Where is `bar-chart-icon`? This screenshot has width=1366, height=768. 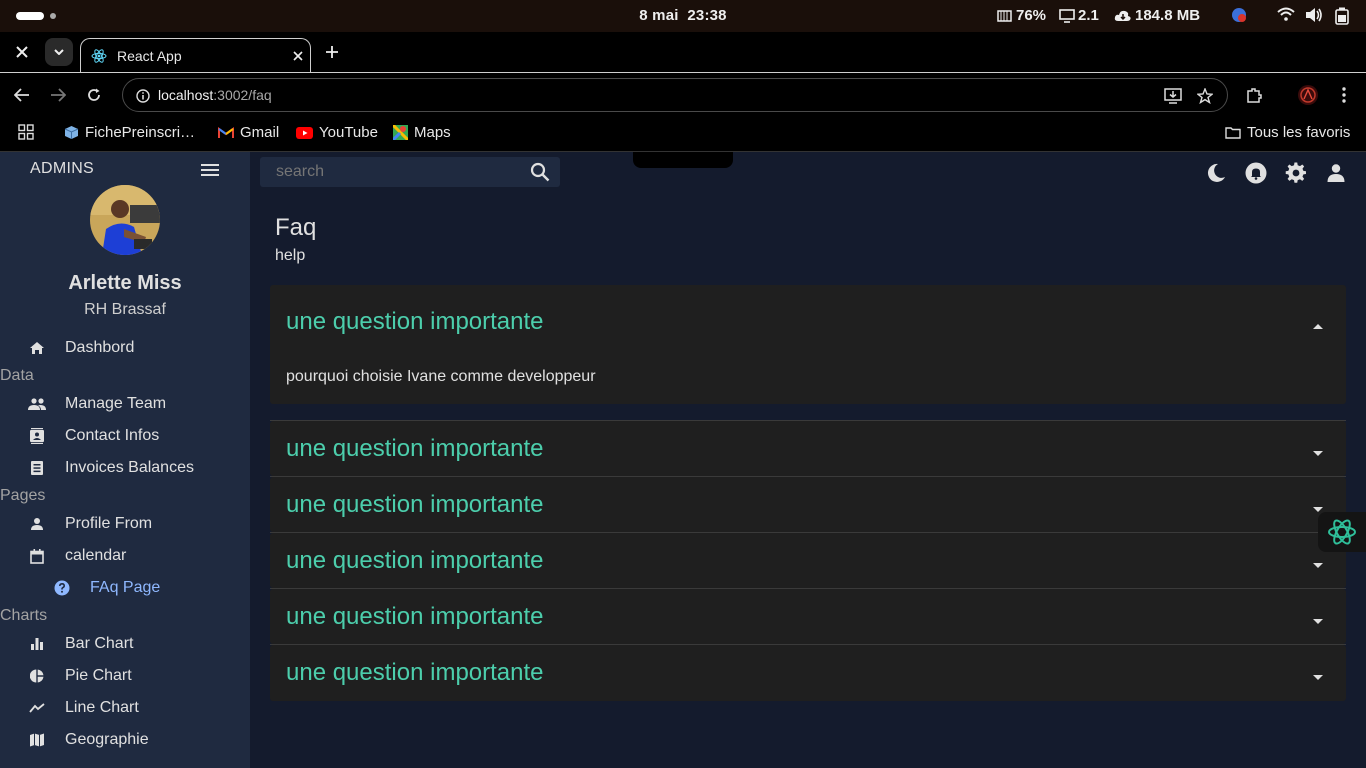 bar-chart-icon is located at coordinates (37, 644).